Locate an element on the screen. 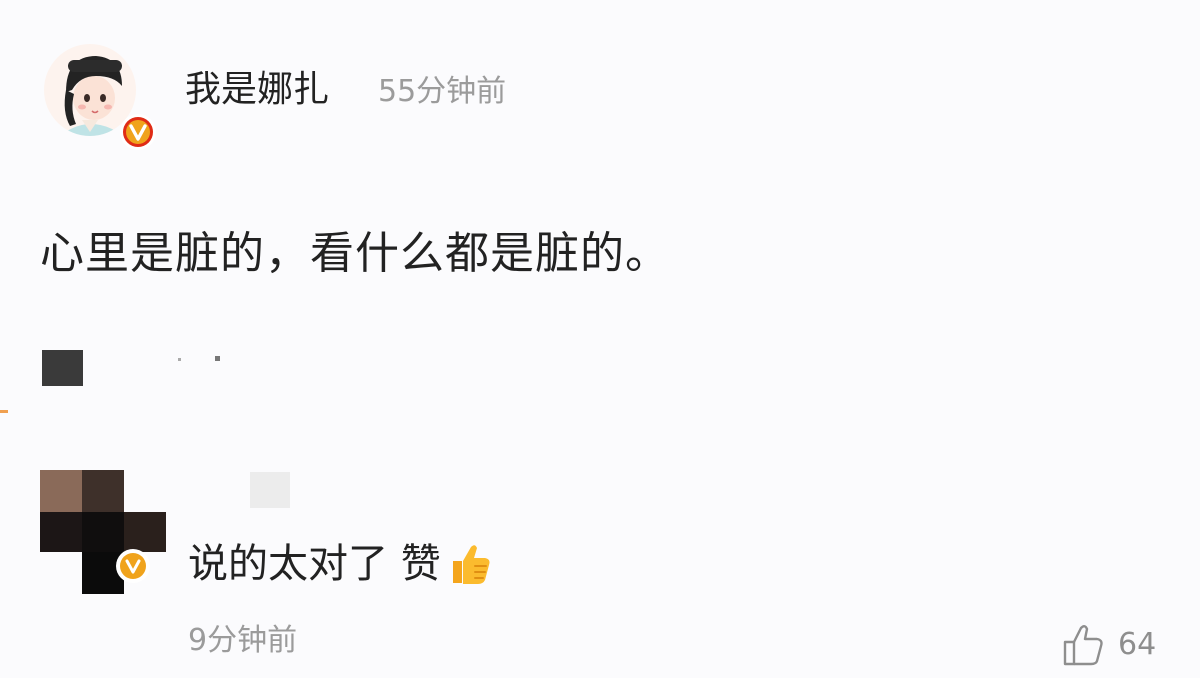 The width and height of the screenshot is (1200, 678). post-timestamp: 55分钟前 is located at coordinates (442, 91).